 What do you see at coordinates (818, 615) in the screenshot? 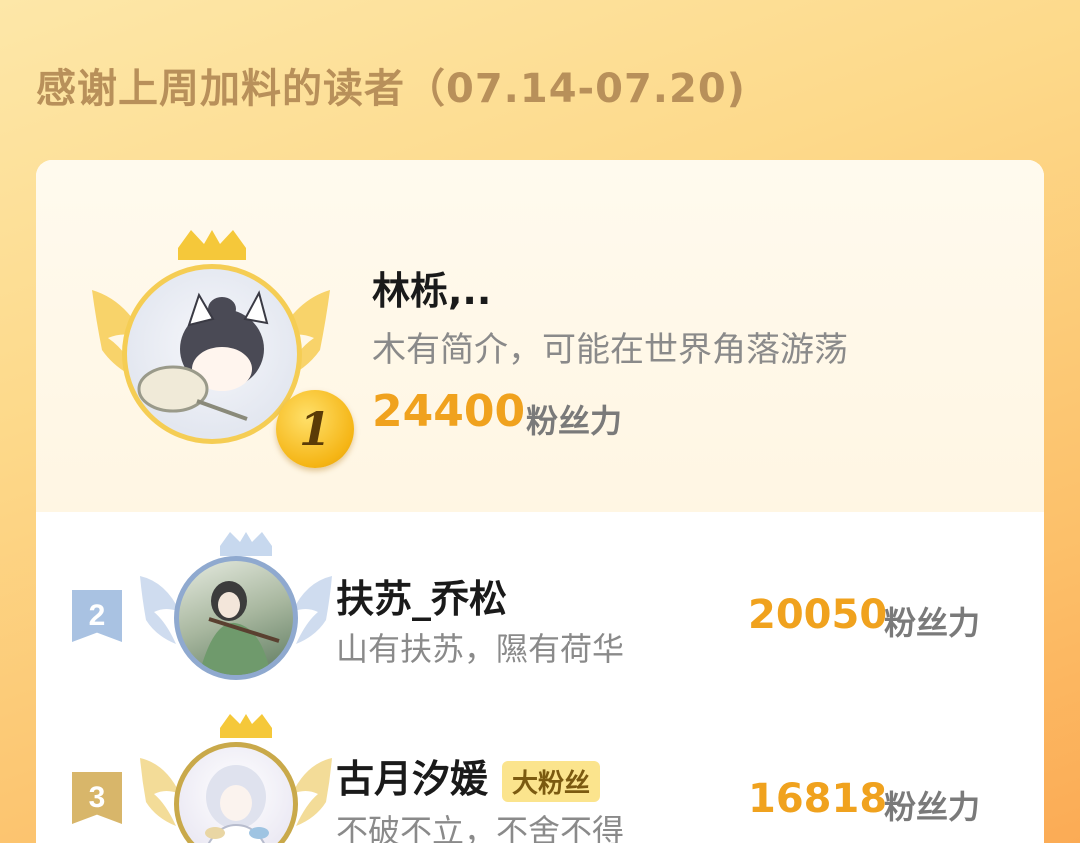
I see `reader-score: 20050` at bounding box center [818, 615].